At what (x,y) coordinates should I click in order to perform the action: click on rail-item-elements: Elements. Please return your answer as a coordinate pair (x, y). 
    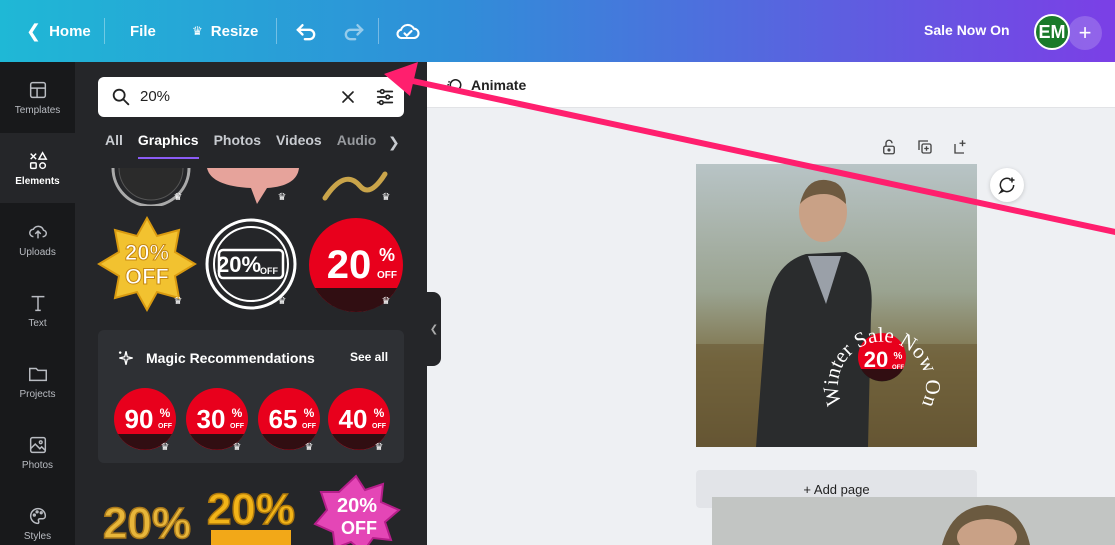
    Looking at the image, I should click on (37, 168).